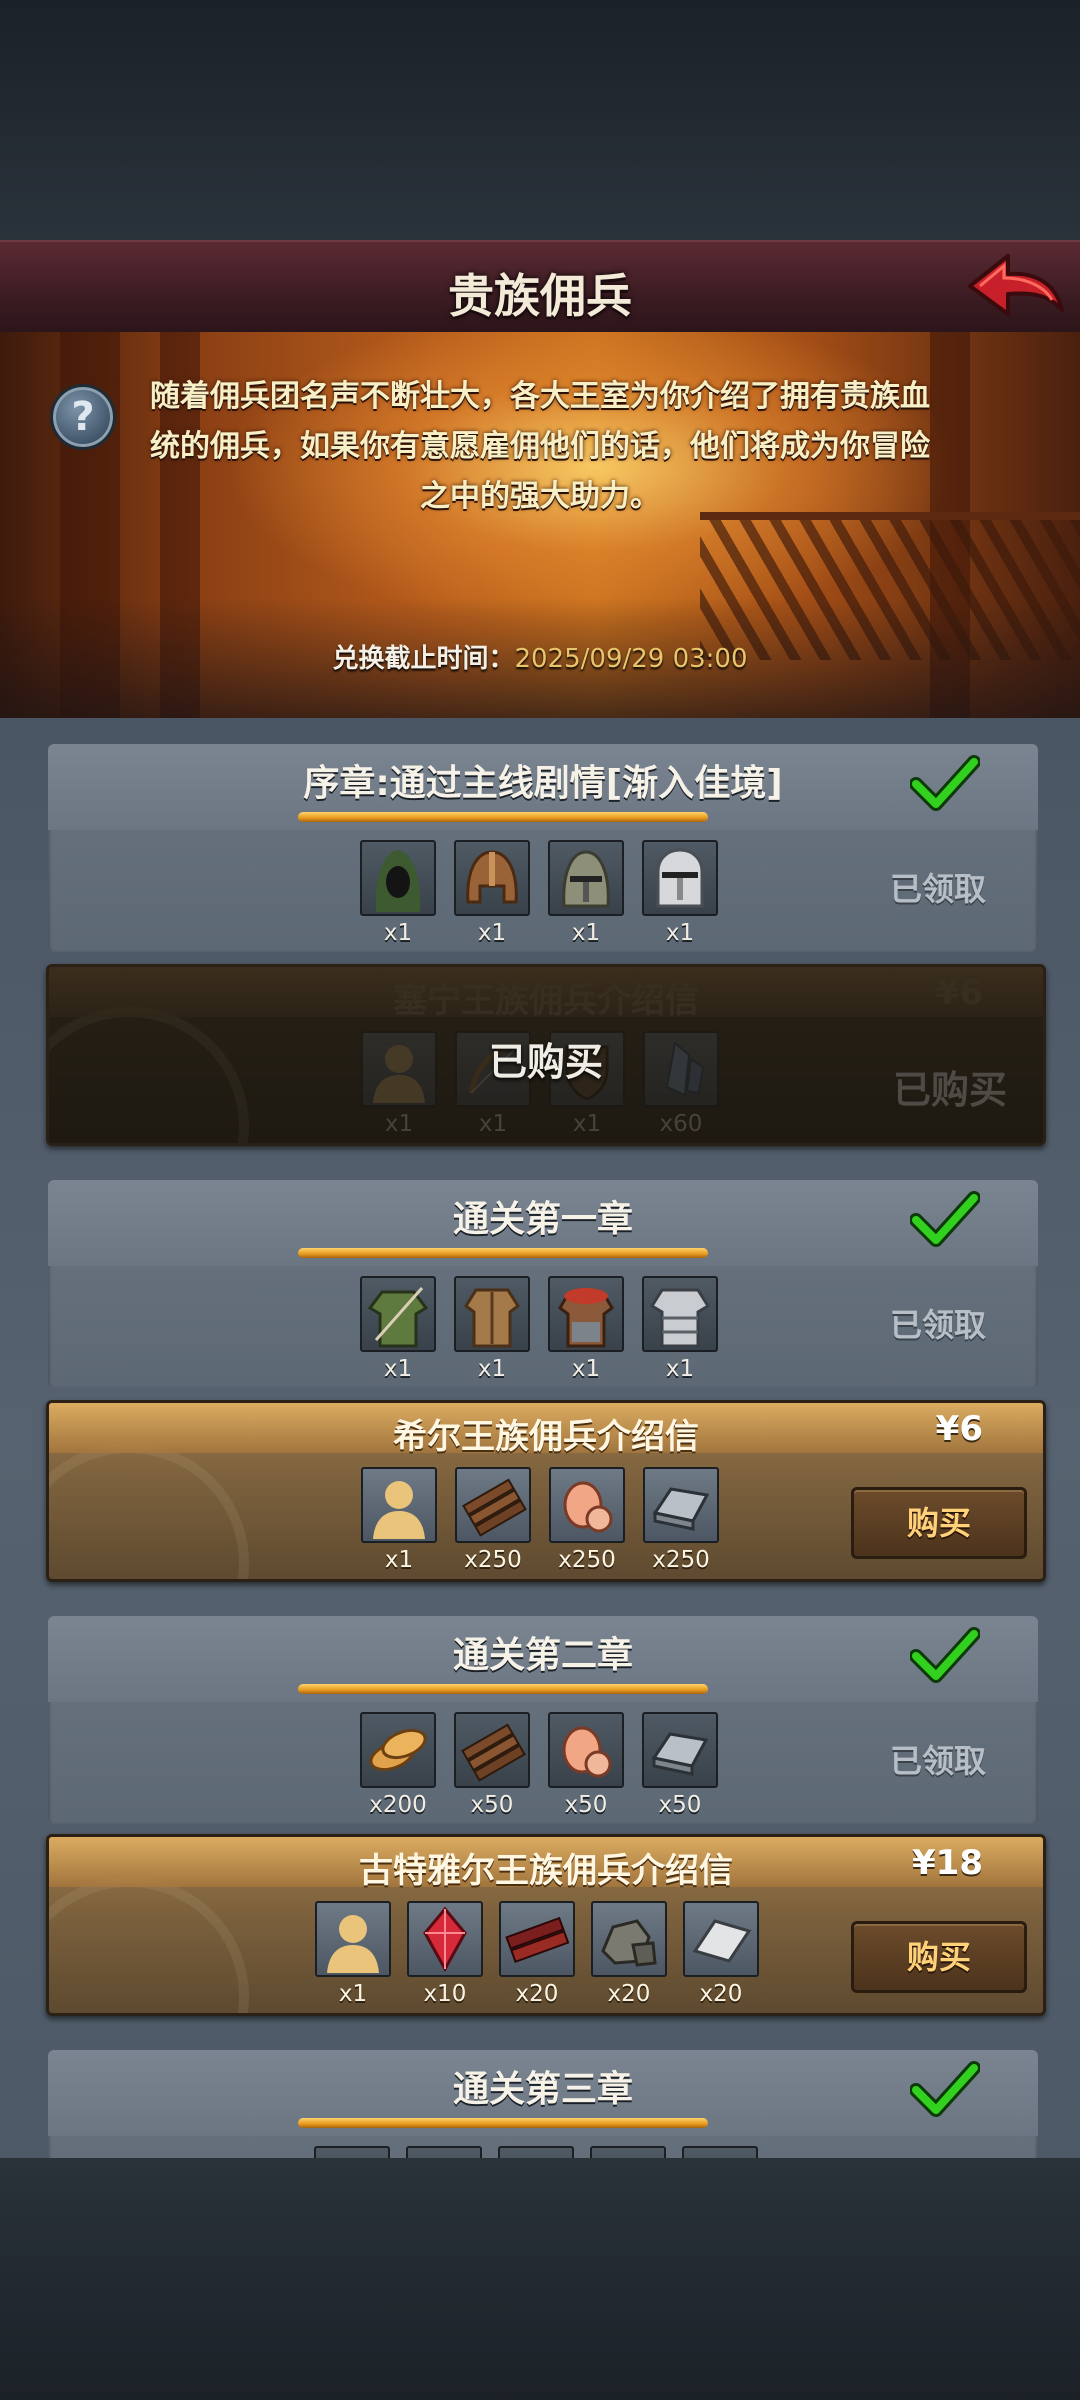 Image resolution: width=1080 pixels, height=2400 pixels. I want to click on reward-item: x10, so click(445, 1954).